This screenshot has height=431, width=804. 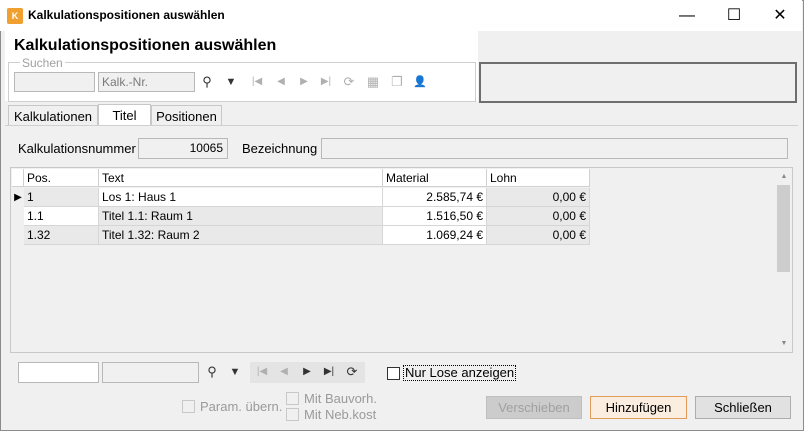 What do you see at coordinates (784, 177) in the screenshot?
I see `scroll-up-icon: ▲` at bounding box center [784, 177].